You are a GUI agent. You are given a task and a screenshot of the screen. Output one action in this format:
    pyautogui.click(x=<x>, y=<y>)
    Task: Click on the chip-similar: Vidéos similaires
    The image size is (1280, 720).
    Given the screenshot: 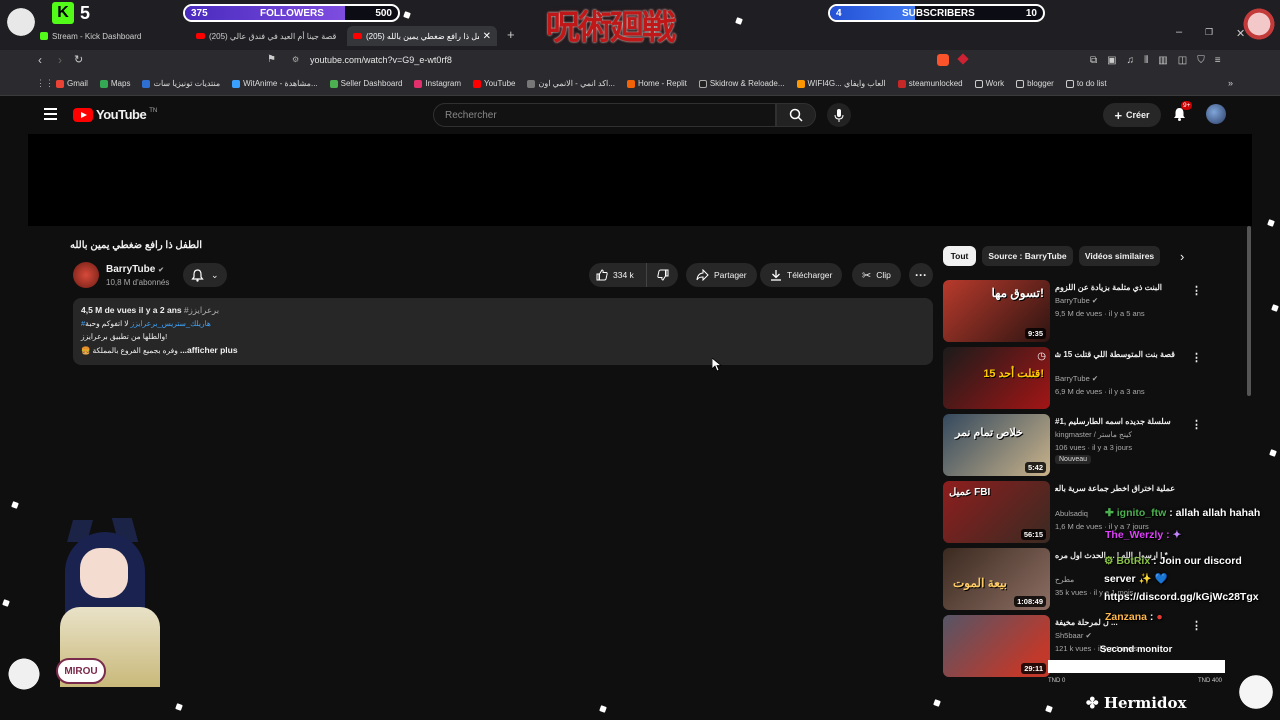 What is the action you would take?
    pyautogui.click(x=1119, y=256)
    